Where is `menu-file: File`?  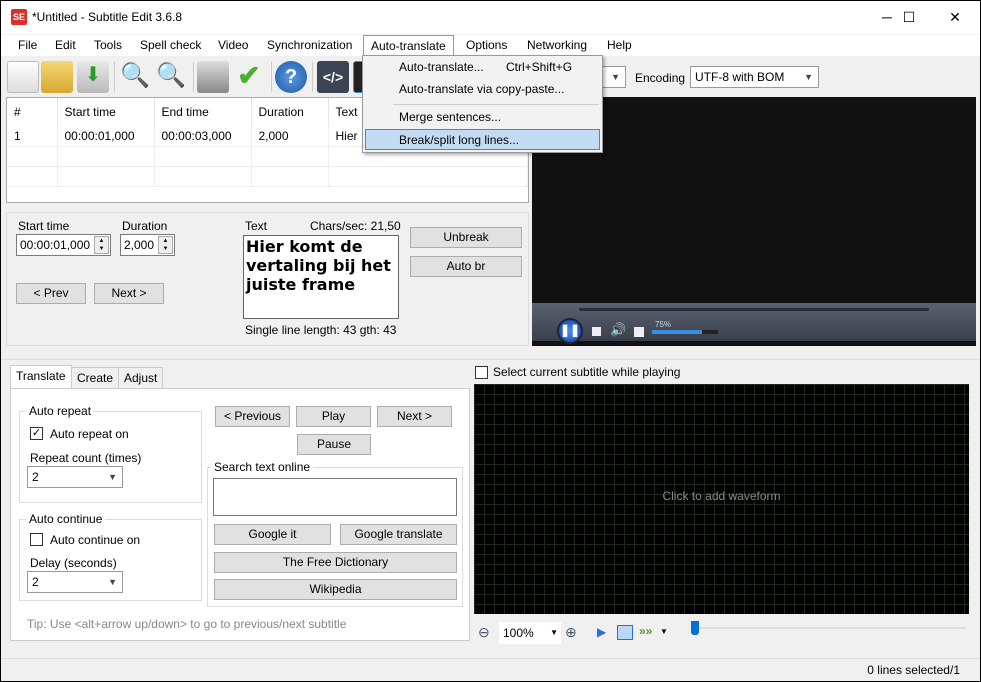 menu-file: File is located at coordinates (27, 45).